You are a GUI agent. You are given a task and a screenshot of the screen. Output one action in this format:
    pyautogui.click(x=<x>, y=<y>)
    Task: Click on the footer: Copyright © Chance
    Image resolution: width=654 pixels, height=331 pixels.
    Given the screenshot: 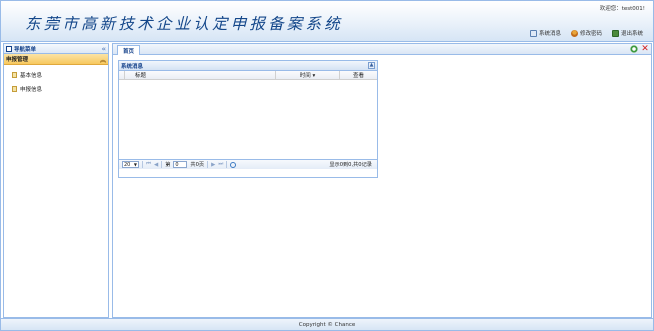 What is the action you would take?
    pyautogui.click(x=327, y=324)
    